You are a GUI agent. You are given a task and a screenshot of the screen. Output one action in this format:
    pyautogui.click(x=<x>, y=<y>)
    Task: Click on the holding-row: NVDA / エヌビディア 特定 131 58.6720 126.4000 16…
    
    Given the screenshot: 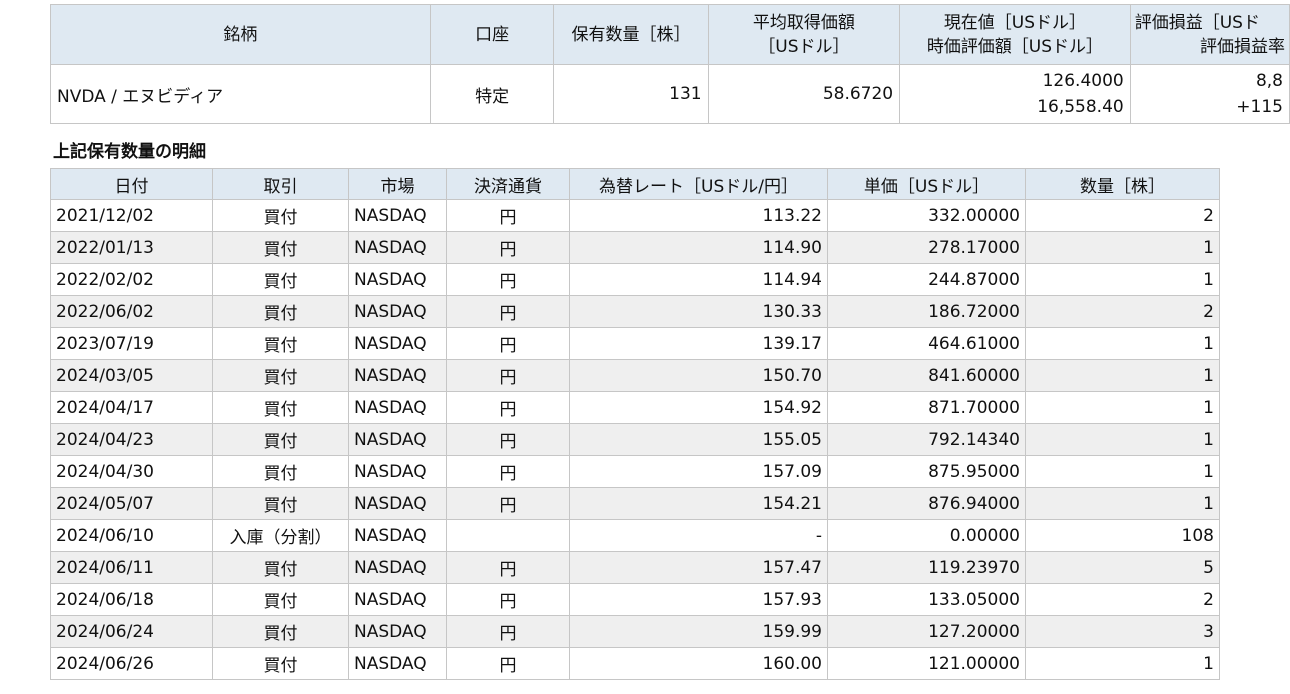 What is the action you would take?
    pyautogui.click(x=670, y=94)
    